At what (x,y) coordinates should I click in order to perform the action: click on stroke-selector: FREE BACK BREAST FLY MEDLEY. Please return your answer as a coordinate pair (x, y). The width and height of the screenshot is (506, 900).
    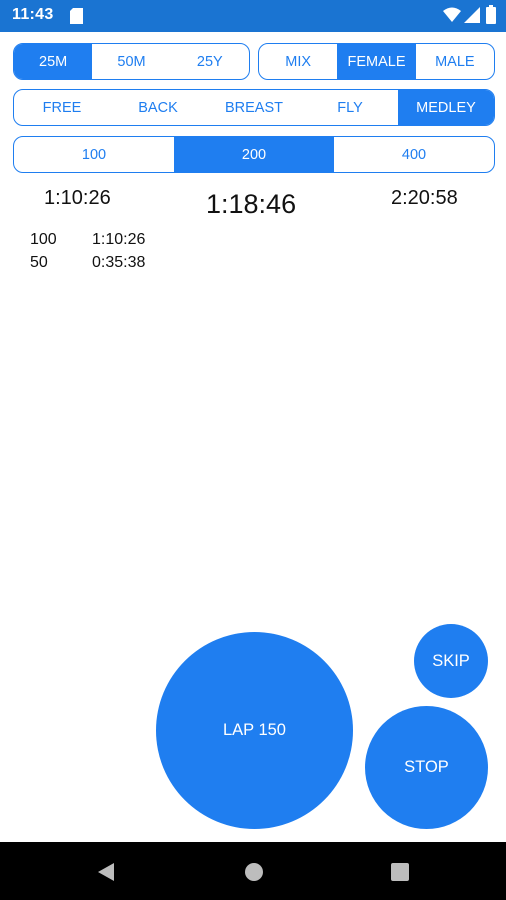
    Looking at the image, I should click on (254, 107).